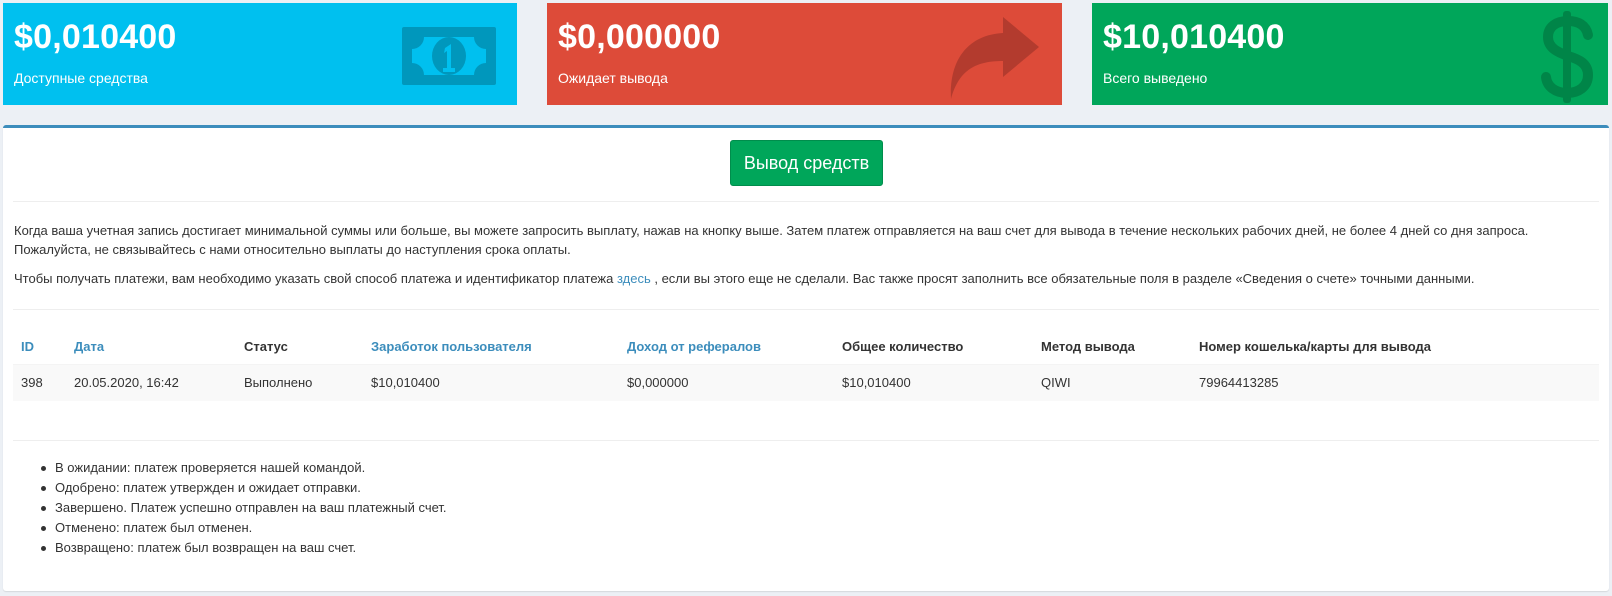 Image resolution: width=1612 pixels, height=596 pixels. I want to click on header-date: Дата, so click(89, 347).